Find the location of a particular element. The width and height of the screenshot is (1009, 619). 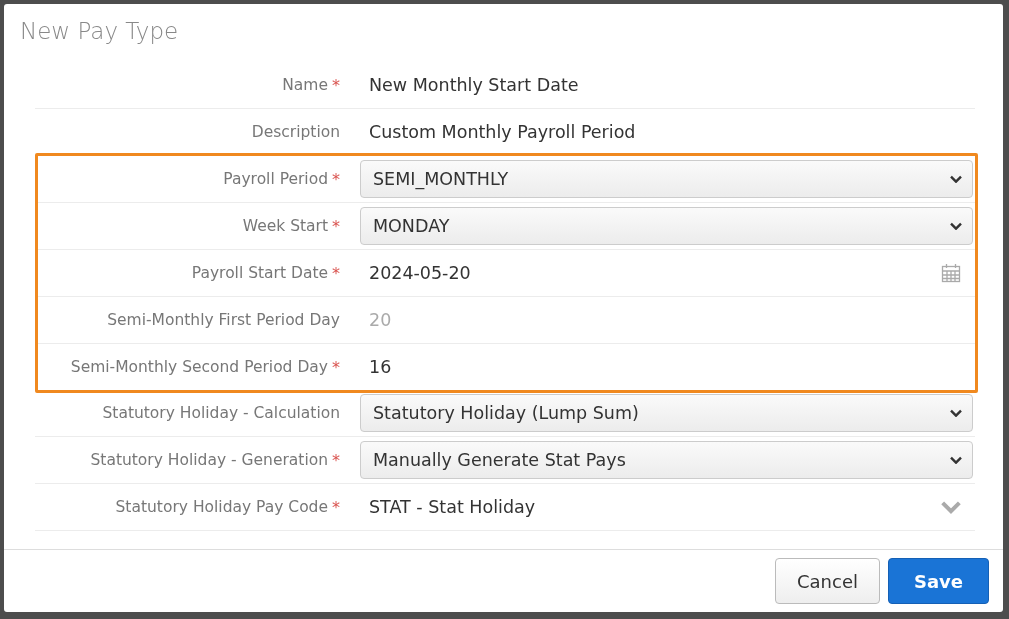

field-value: Custom Monthly Payroll Period is located at coordinates (498, 132).